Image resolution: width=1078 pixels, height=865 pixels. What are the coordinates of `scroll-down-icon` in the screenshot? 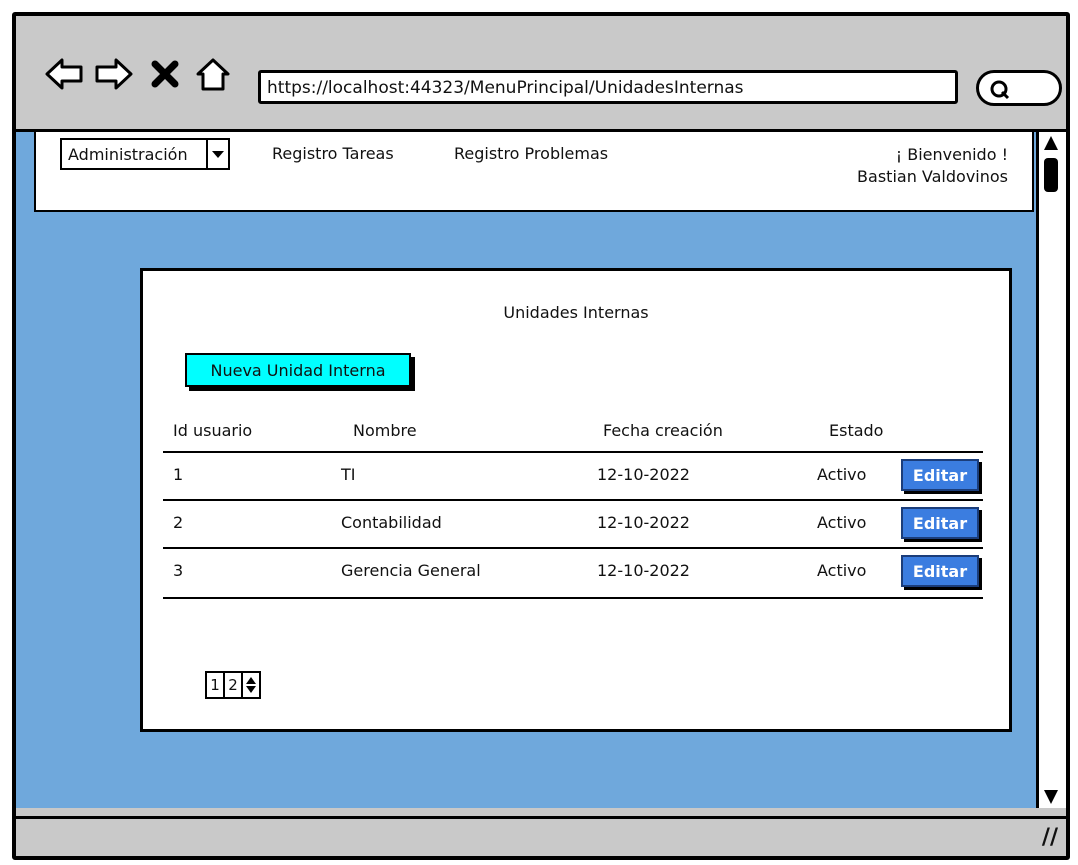 It's located at (1051, 797).